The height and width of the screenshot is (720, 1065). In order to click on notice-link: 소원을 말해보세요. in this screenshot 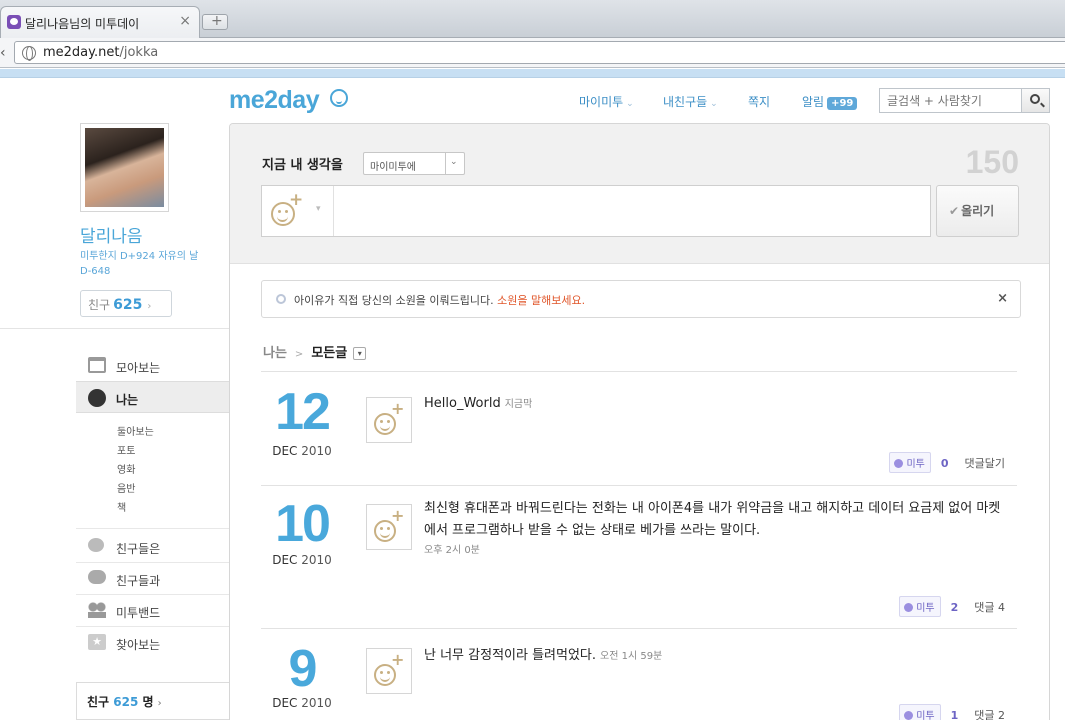, I will do `click(541, 300)`.